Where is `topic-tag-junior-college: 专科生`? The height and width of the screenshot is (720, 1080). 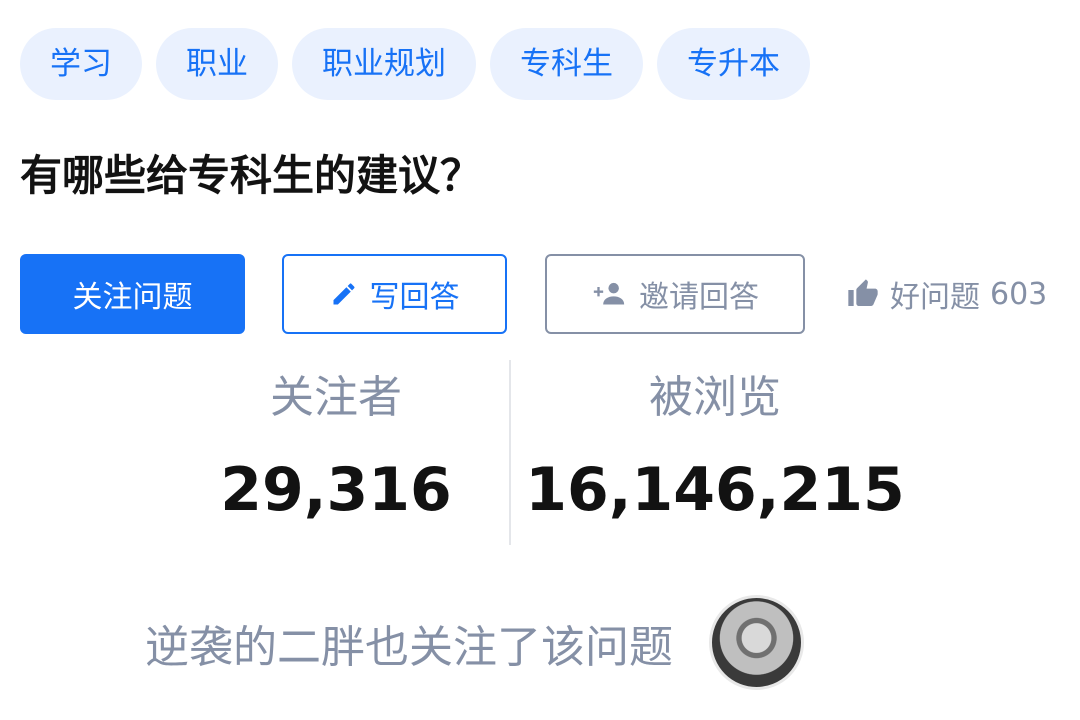 topic-tag-junior-college: 专科生 is located at coordinates (566, 64).